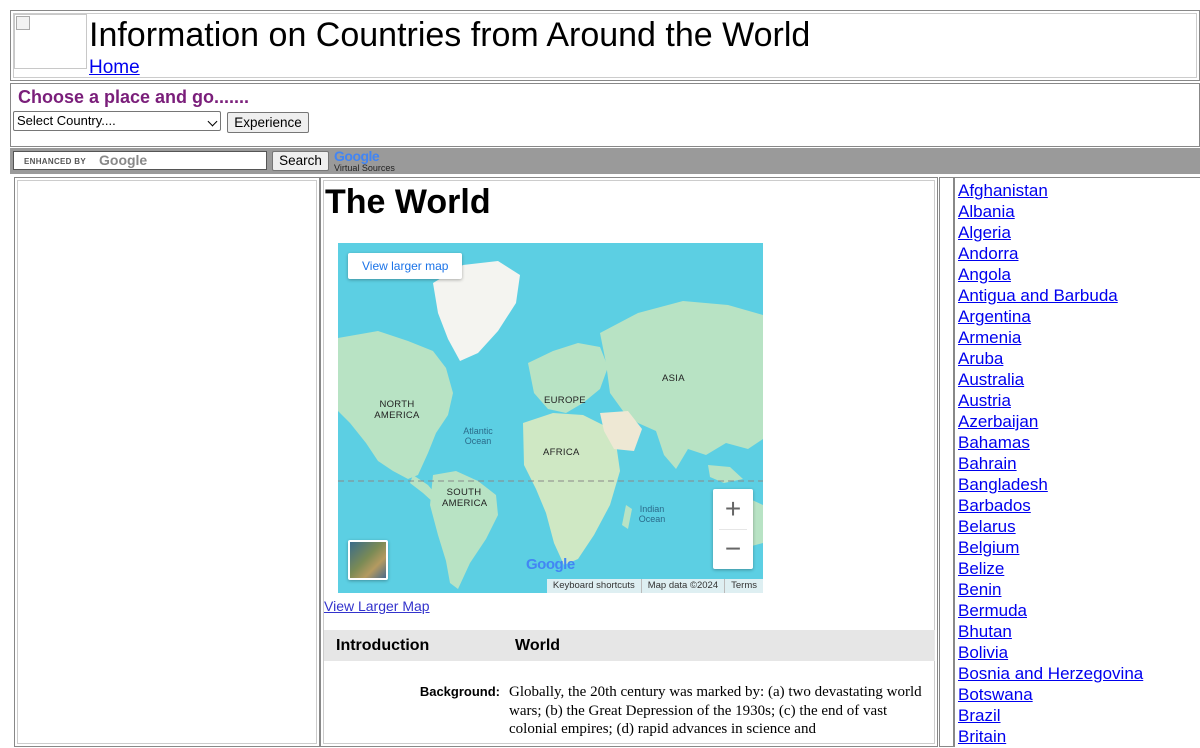 Image resolution: width=1200 pixels, height=748 pixels. What do you see at coordinates (1050, 359) in the screenshot?
I see `list-item: Aruba` at bounding box center [1050, 359].